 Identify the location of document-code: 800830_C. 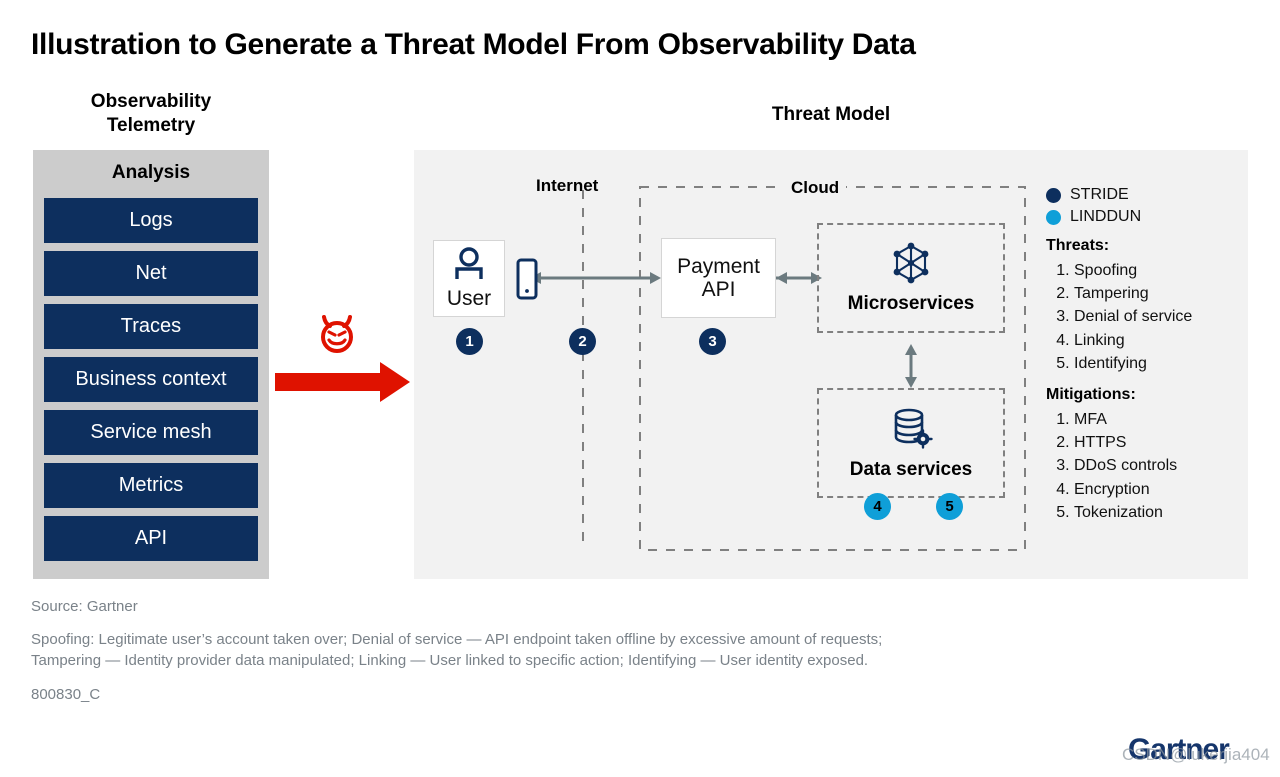
(66, 694).